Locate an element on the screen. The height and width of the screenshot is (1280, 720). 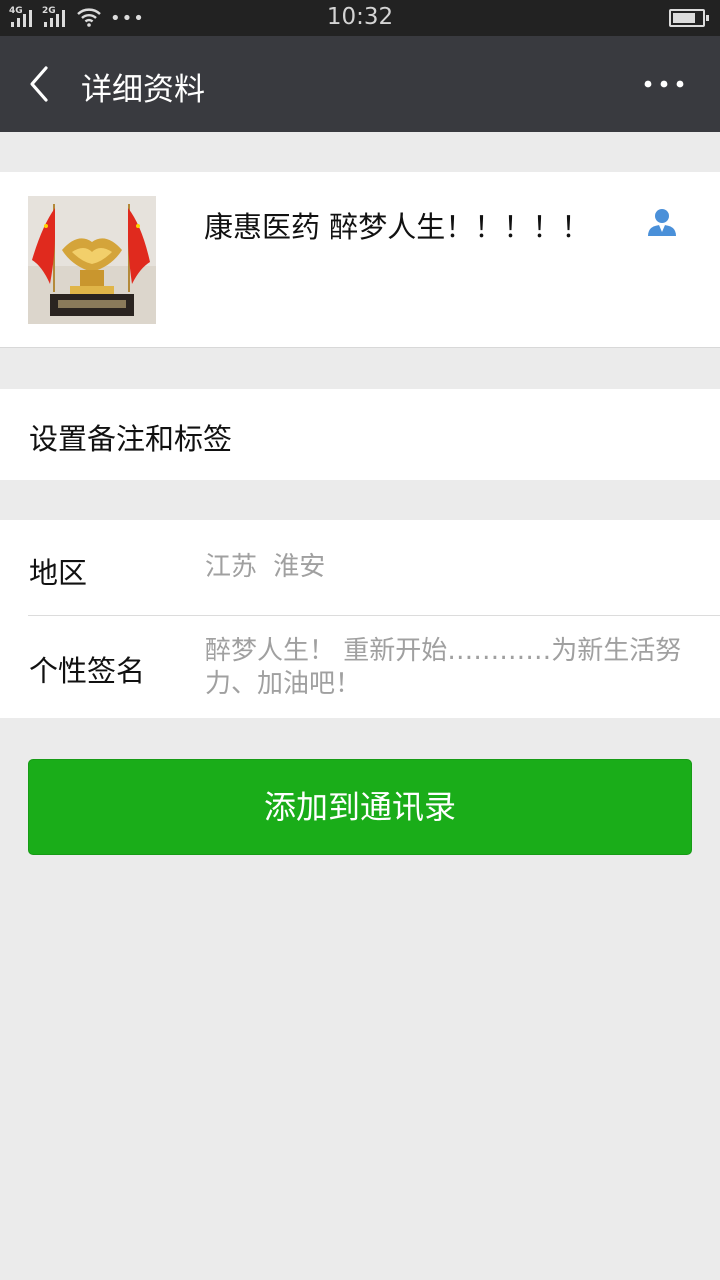
avatar is located at coordinates (92, 260).